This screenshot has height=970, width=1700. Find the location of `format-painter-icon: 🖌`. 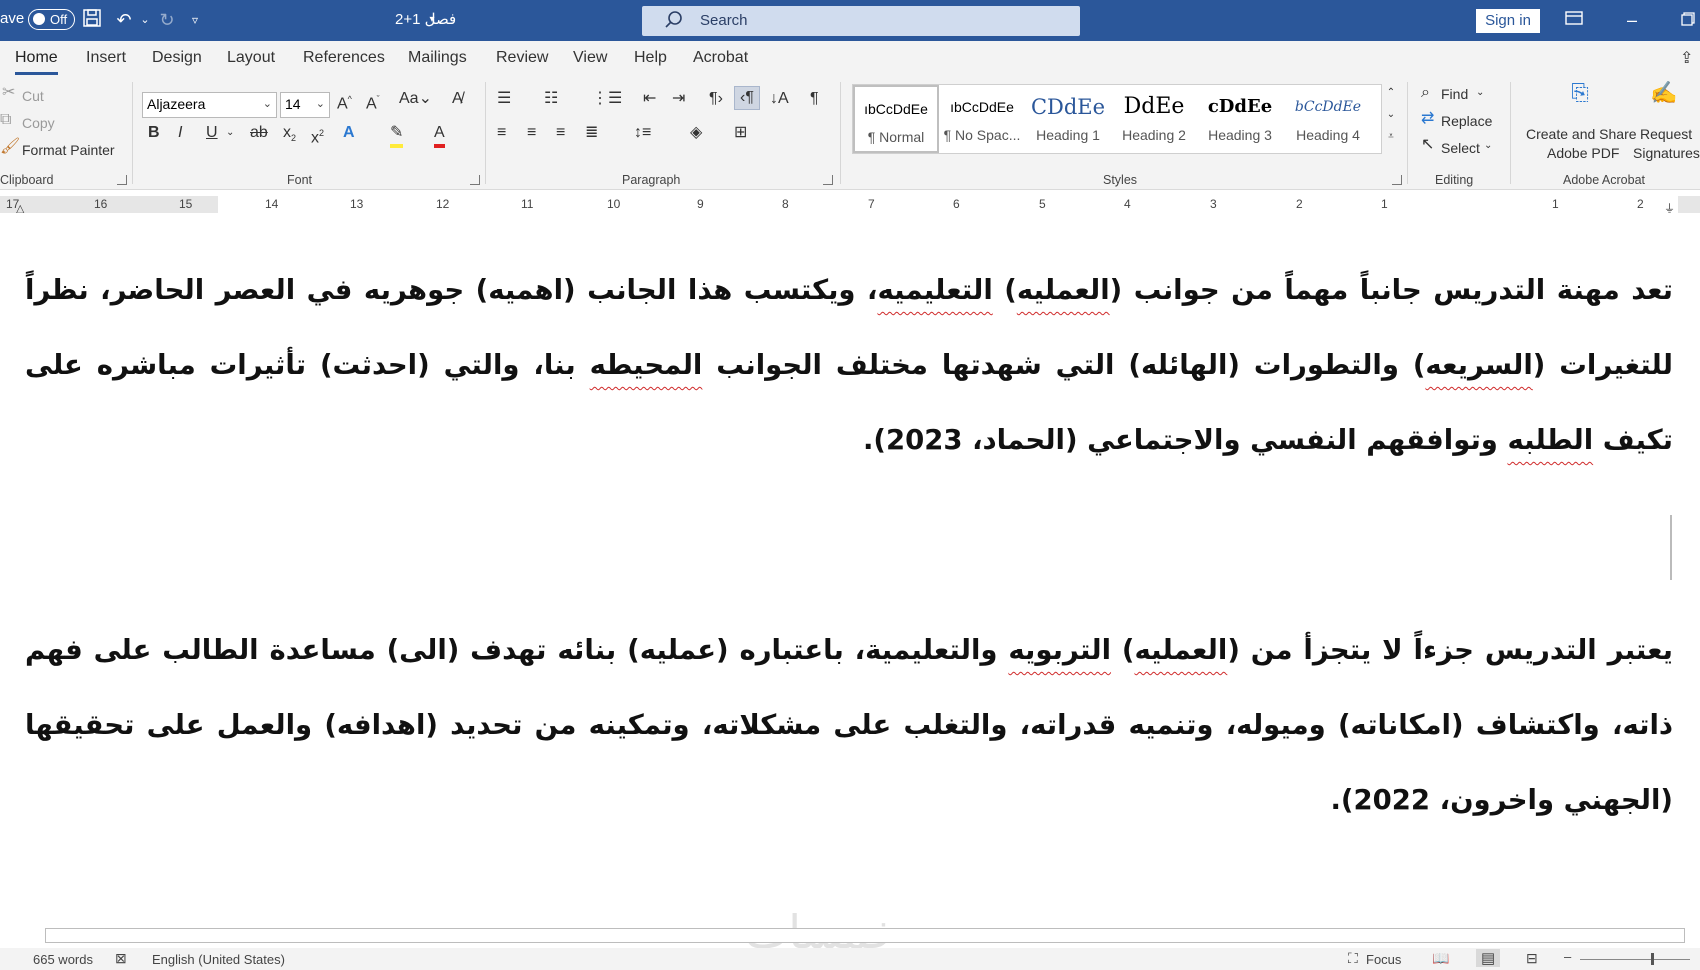

format-painter-icon: 🖌 is located at coordinates (10, 147).